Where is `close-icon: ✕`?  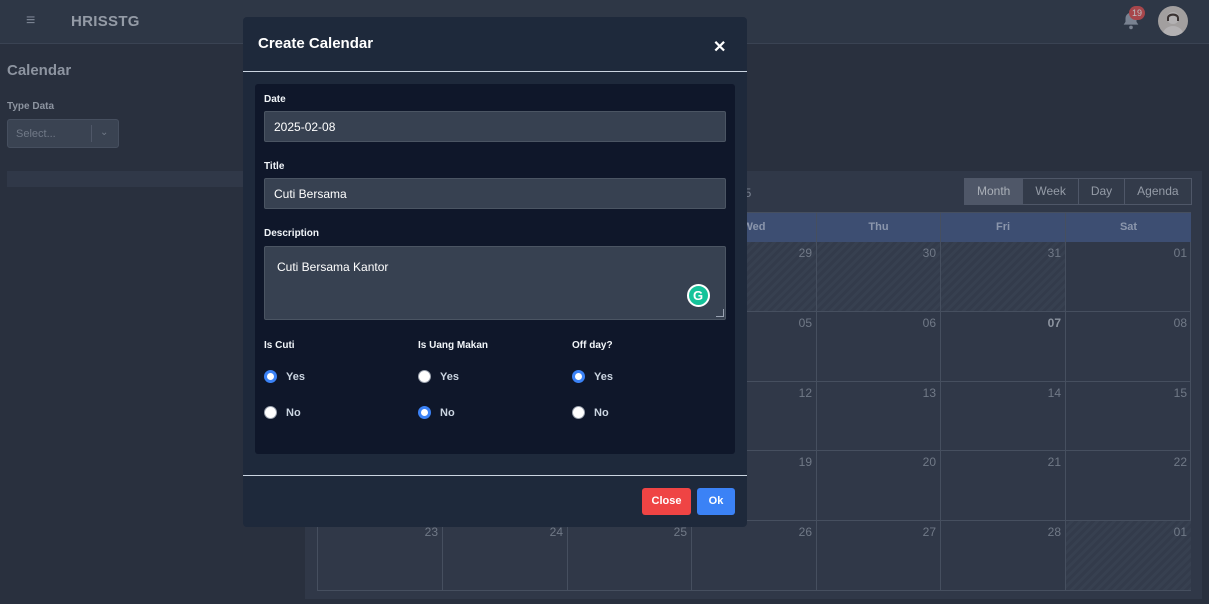 close-icon: ✕ is located at coordinates (719, 48).